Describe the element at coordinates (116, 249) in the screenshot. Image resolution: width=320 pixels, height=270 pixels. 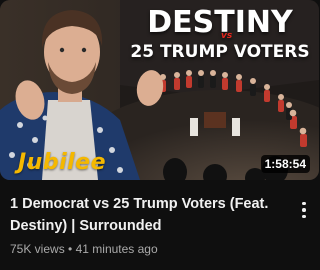
I see `upload-age: 41 minutes ago` at that location.